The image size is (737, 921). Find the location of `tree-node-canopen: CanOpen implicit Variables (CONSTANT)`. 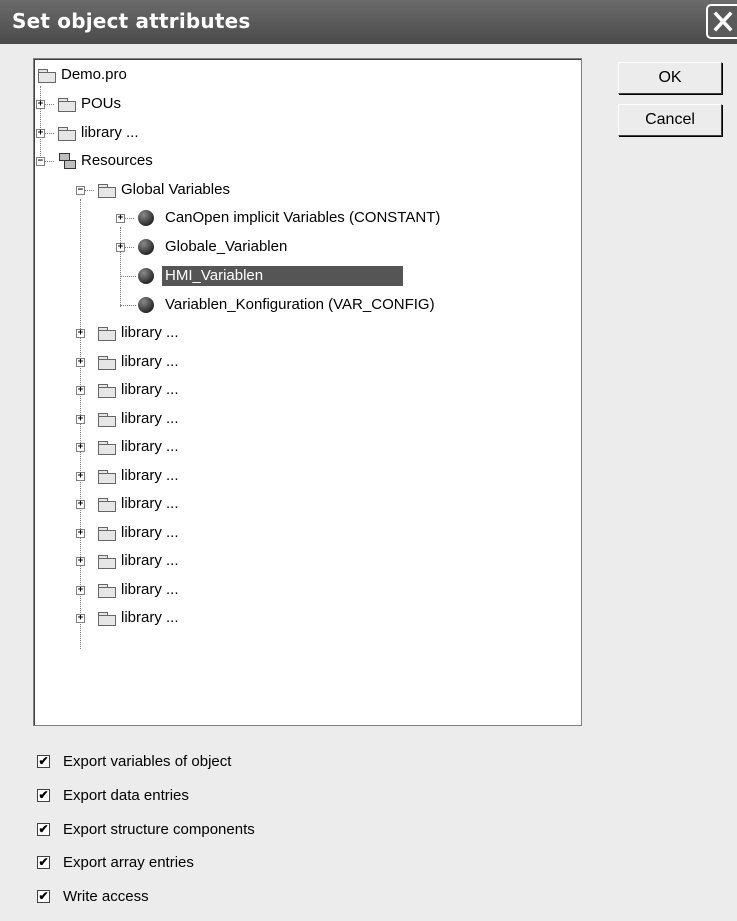

tree-node-canopen: CanOpen implicit Variables (CONSTANT) is located at coordinates (290, 218).